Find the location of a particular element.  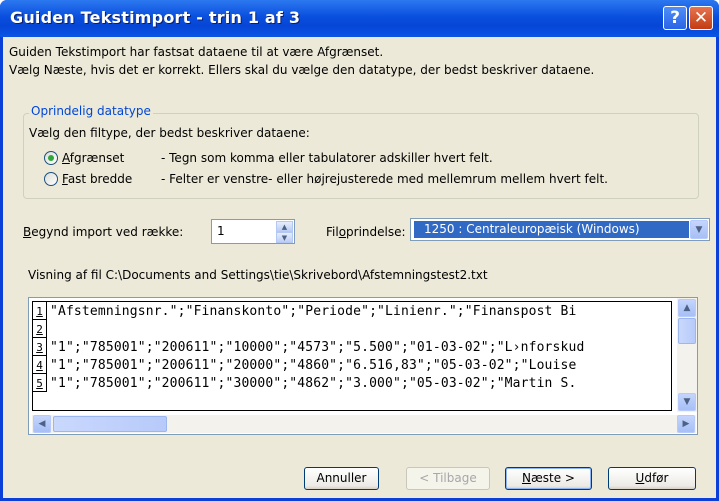

access-key-u: U is located at coordinates (640, 478).